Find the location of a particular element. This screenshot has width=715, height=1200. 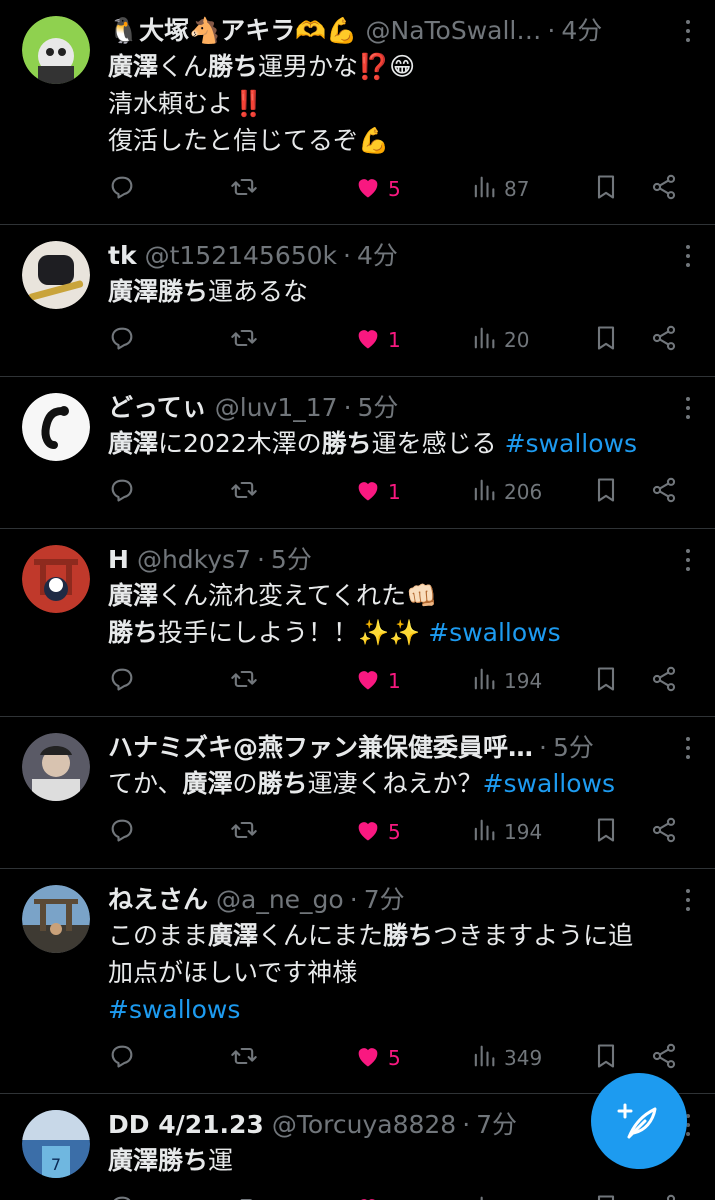

display-name: tk is located at coordinates (122, 256).